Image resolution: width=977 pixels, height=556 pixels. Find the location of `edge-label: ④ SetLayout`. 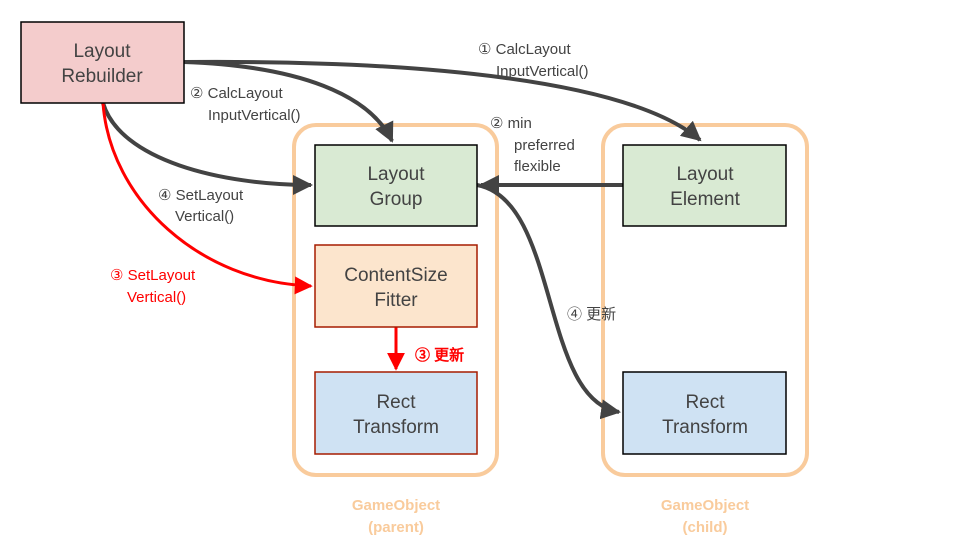

edge-label: ④ SetLayout is located at coordinates (201, 195).